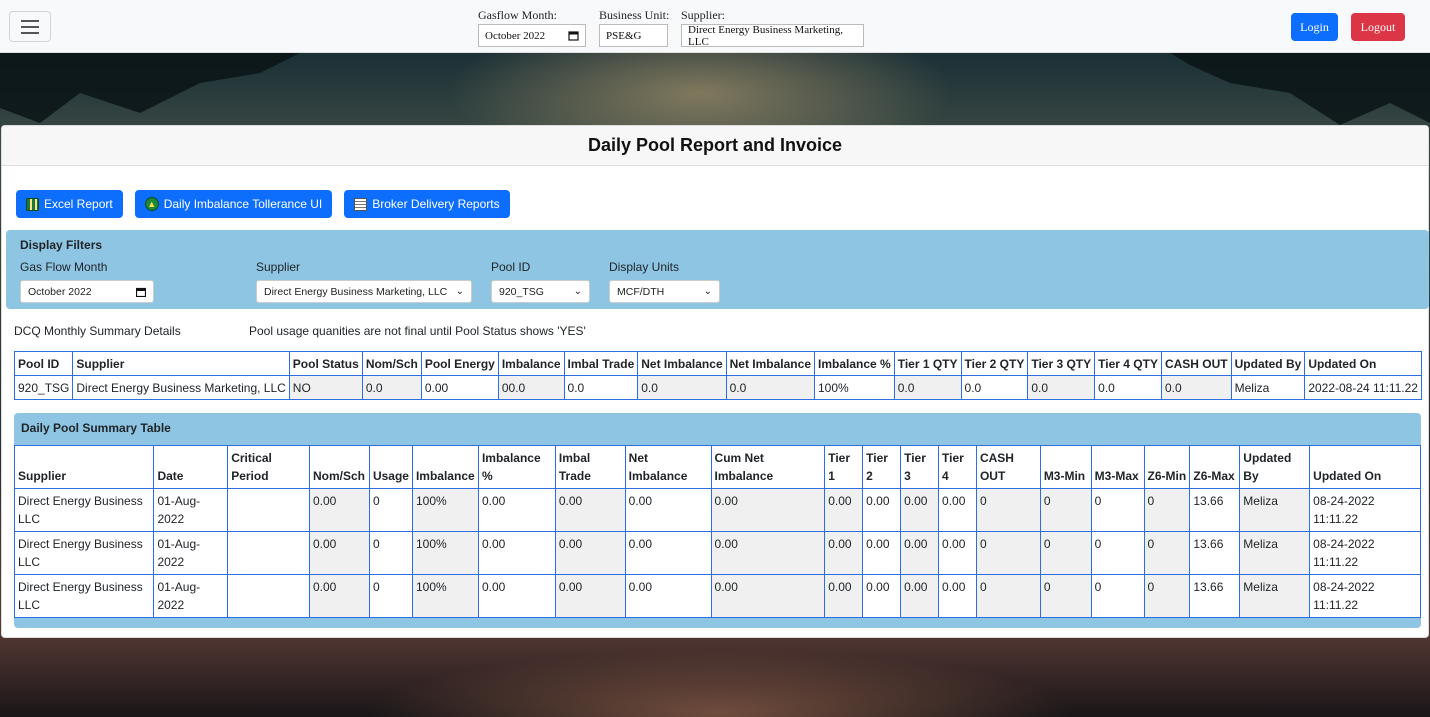  Describe the element at coordinates (61, 245) in the screenshot. I see `filters-title: Display Filters` at that location.